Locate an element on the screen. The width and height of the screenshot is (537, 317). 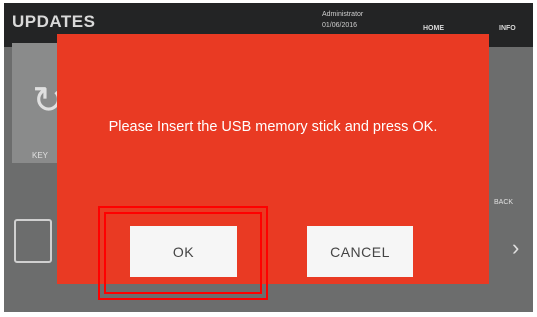
cancel-button: CANCEL is located at coordinates (360, 251).